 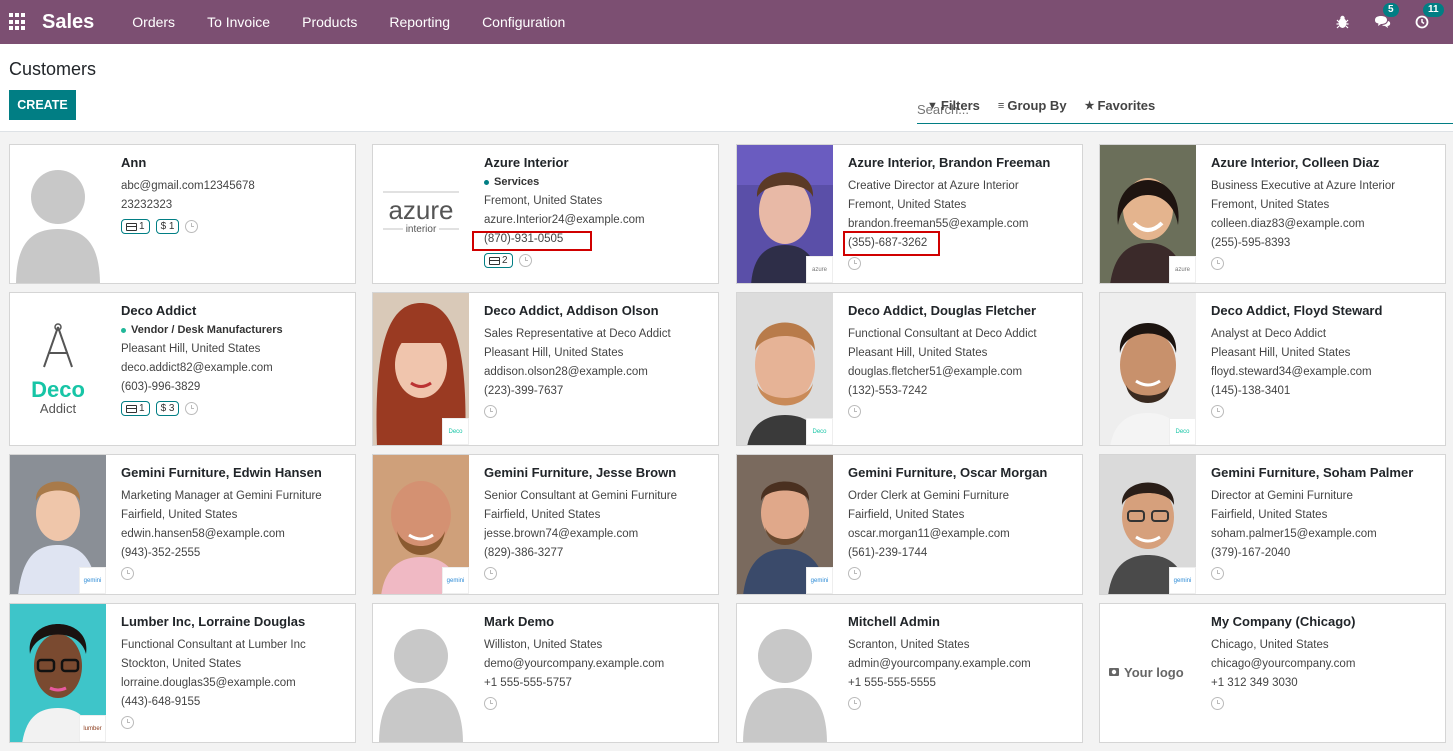 I want to click on customer-phone: (132)-553-7242, so click(x=888, y=391).